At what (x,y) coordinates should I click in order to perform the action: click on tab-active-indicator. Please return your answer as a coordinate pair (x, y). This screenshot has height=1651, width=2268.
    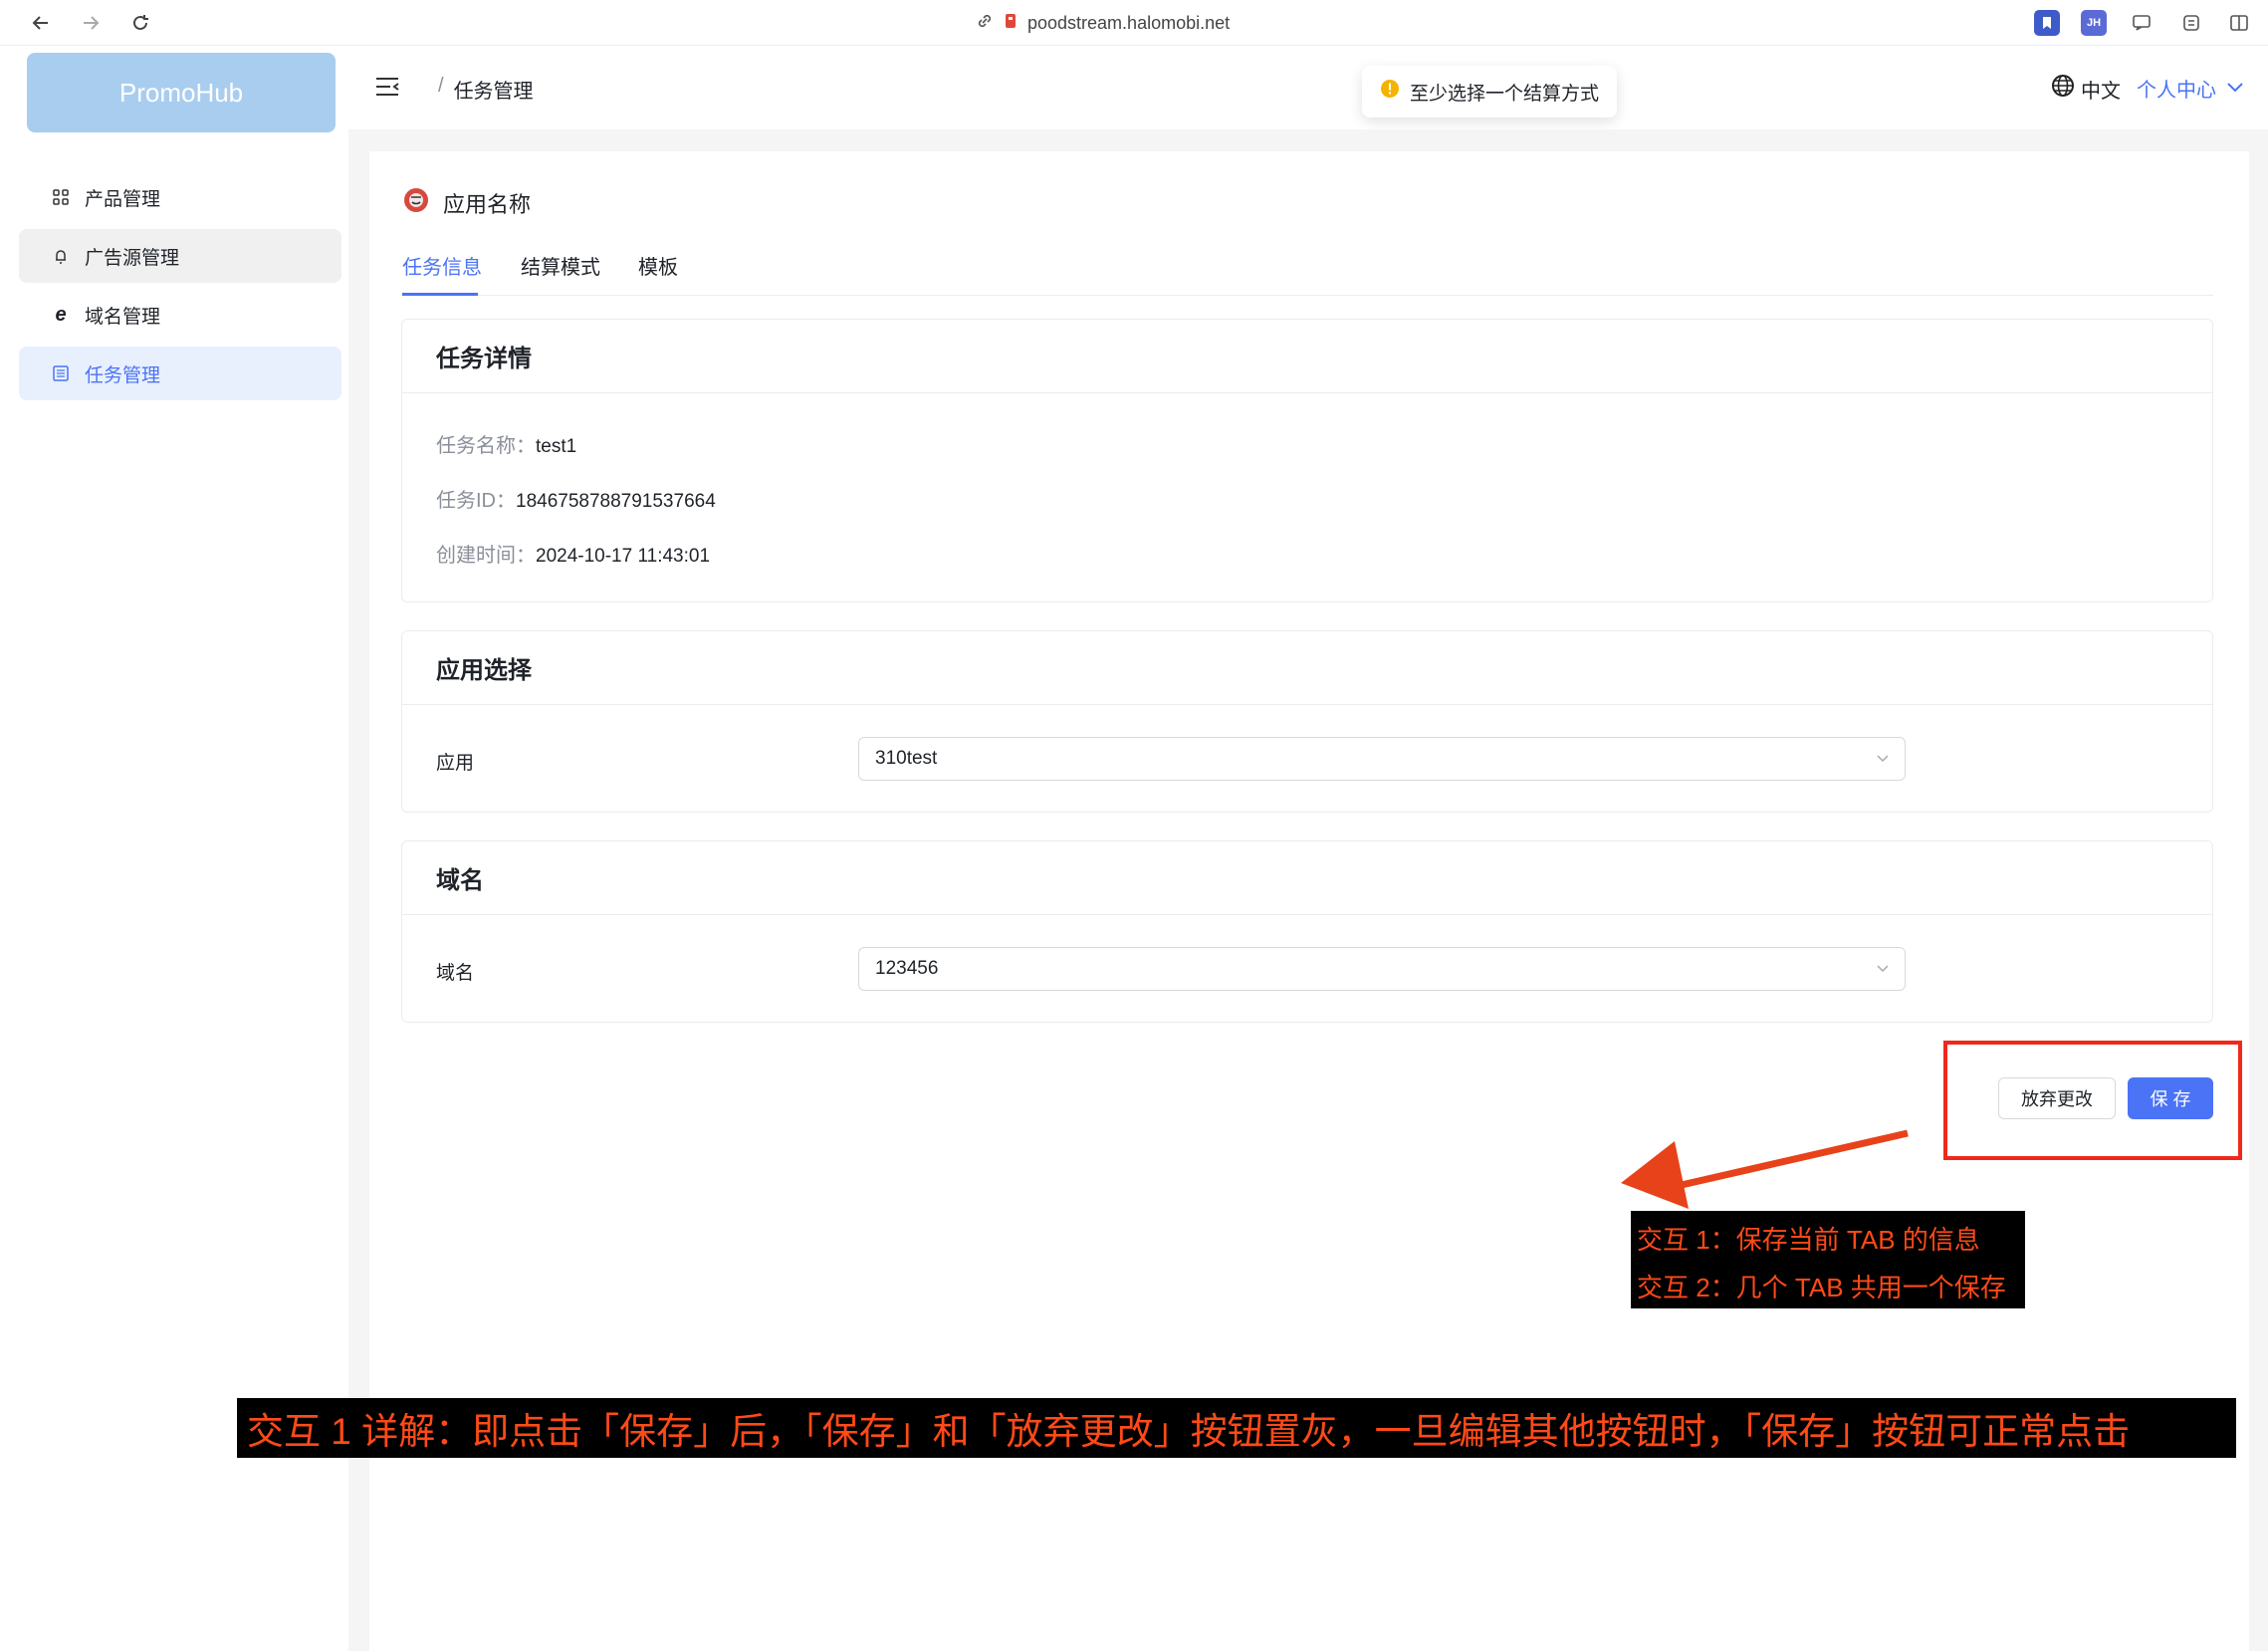
    Looking at the image, I should click on (440, 294).